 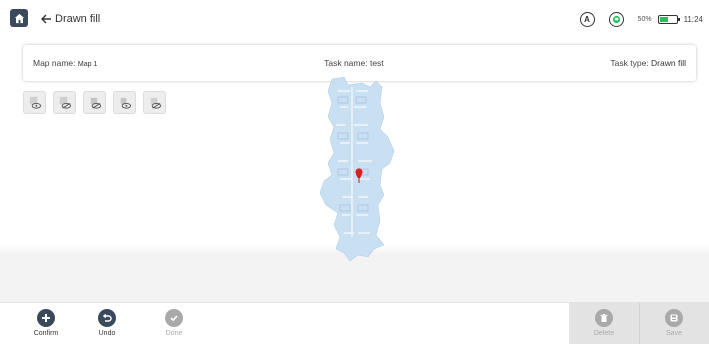 What do you see at coordinates (644, 19) in the screenshot?
I see `battery-percent: 50%` at bounding box center [644, 19].